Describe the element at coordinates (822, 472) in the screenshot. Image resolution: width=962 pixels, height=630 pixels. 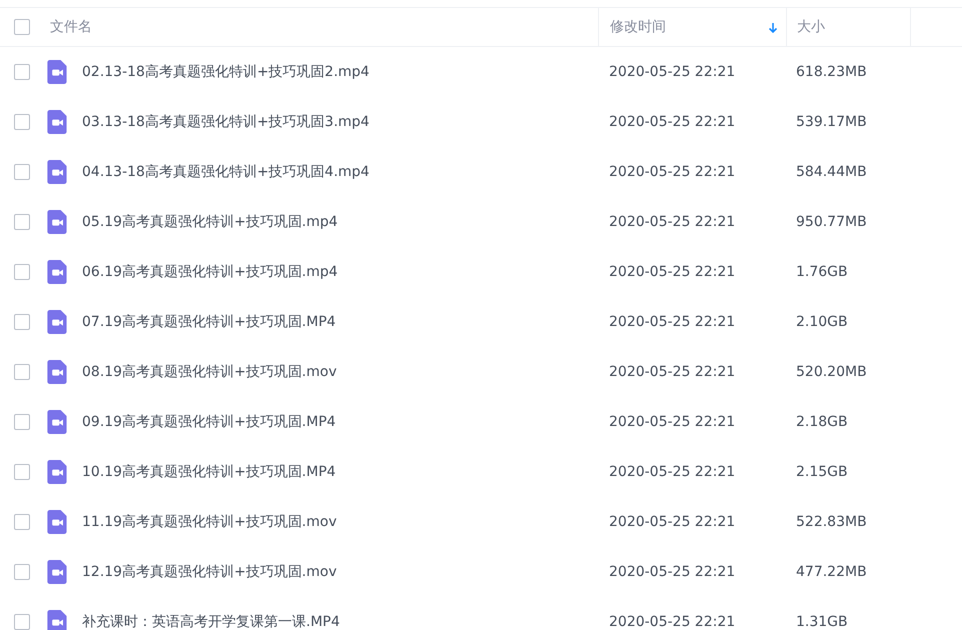
I see `file-size: 2.15GB` at that location.